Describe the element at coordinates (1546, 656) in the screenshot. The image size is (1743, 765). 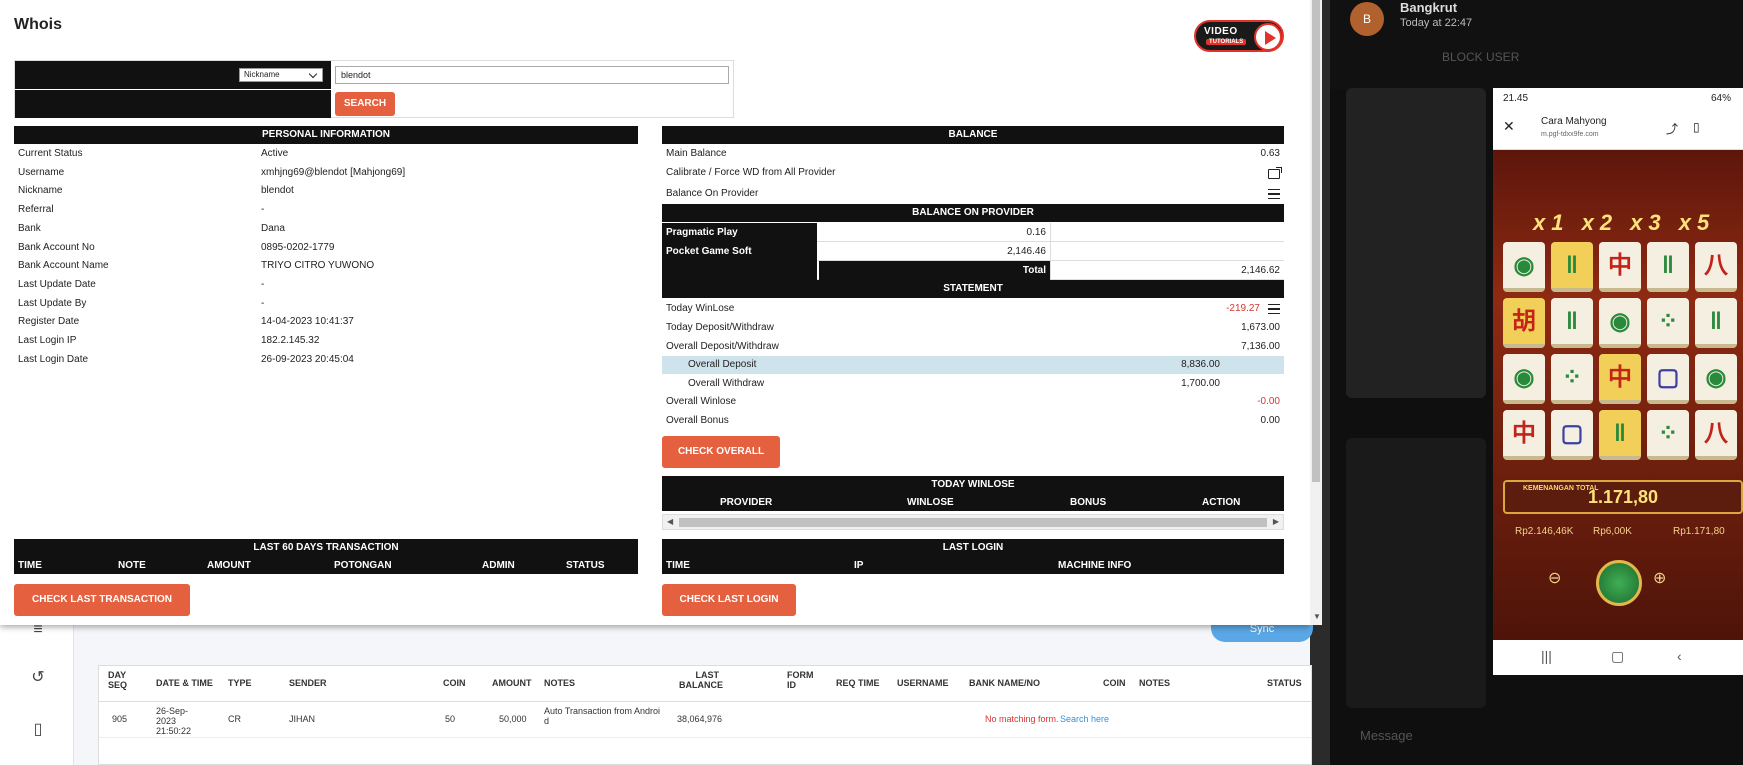
I see `recent-apps-icon: |||` at that location.